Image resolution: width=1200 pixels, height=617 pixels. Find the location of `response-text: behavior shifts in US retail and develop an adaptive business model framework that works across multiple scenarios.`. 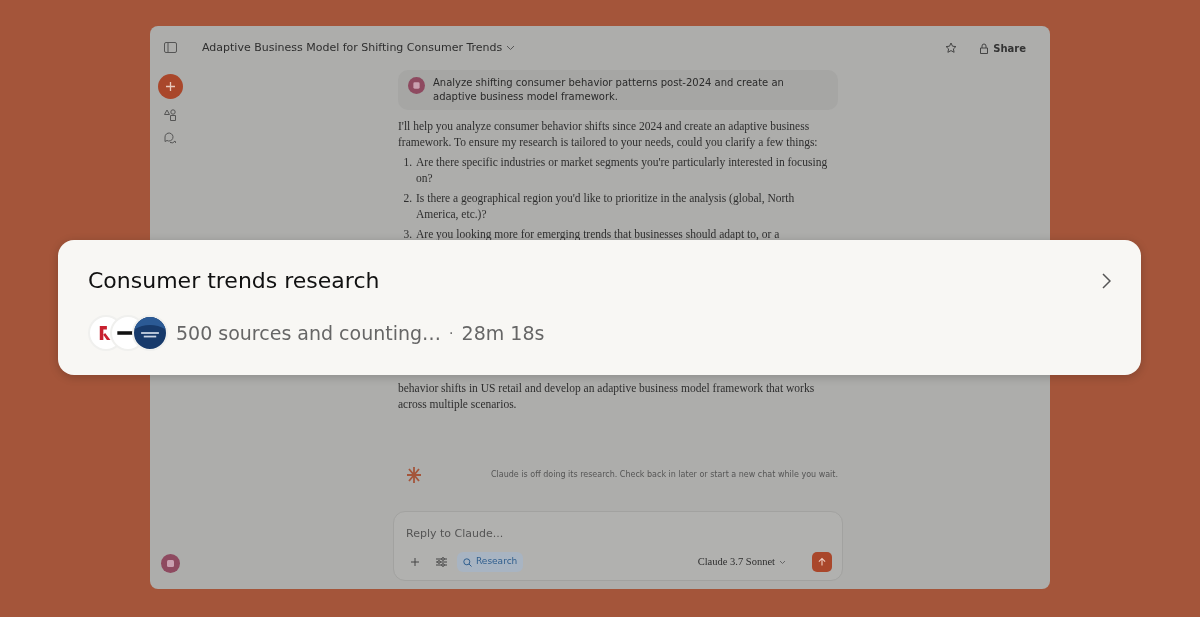

response-text: behavior shifts in US retail and develop an adaptive business model framework that works across multiple scenarios. is located at coordinates (607, 396).